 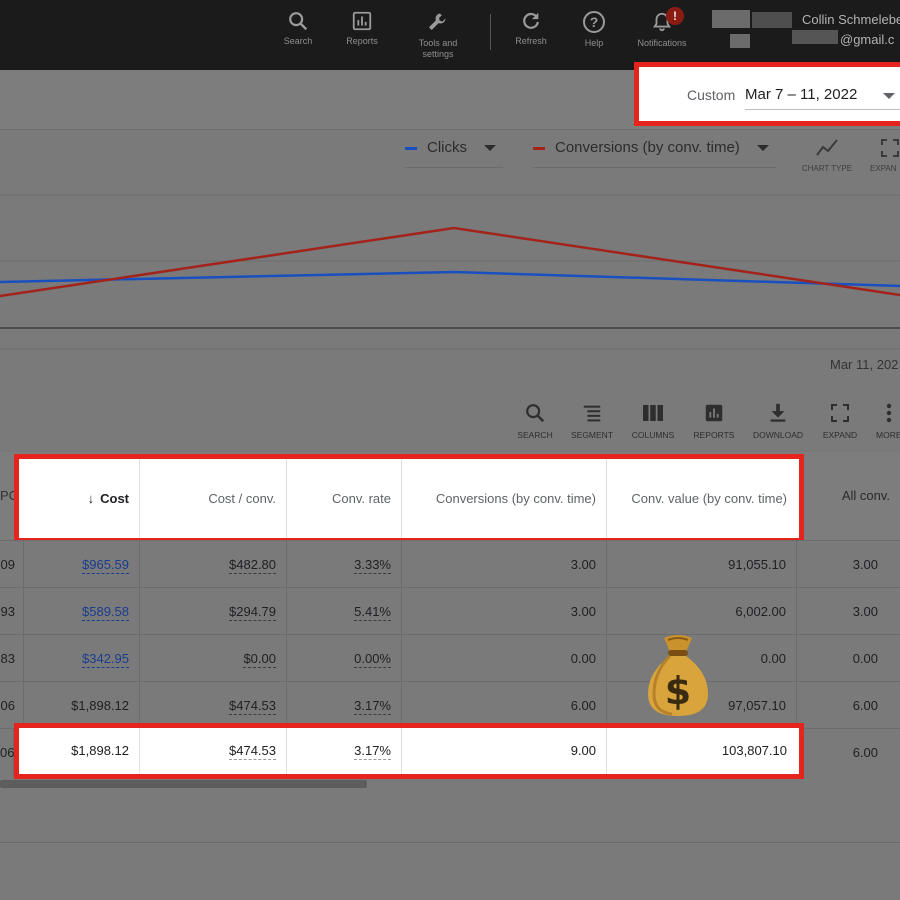 I want to click on refresh-tool: Refresh, so click(x=531, y=28).